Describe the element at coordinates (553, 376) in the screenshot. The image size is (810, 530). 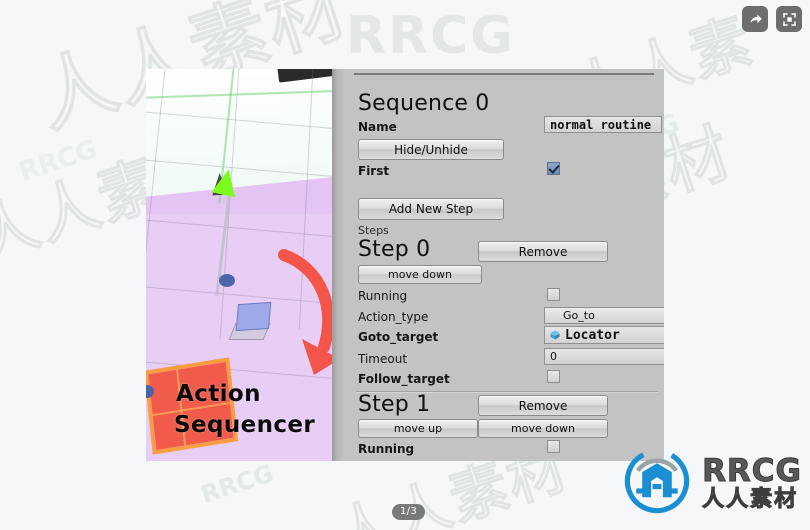
I see `step-0-follow-target-checkbox` at that location.